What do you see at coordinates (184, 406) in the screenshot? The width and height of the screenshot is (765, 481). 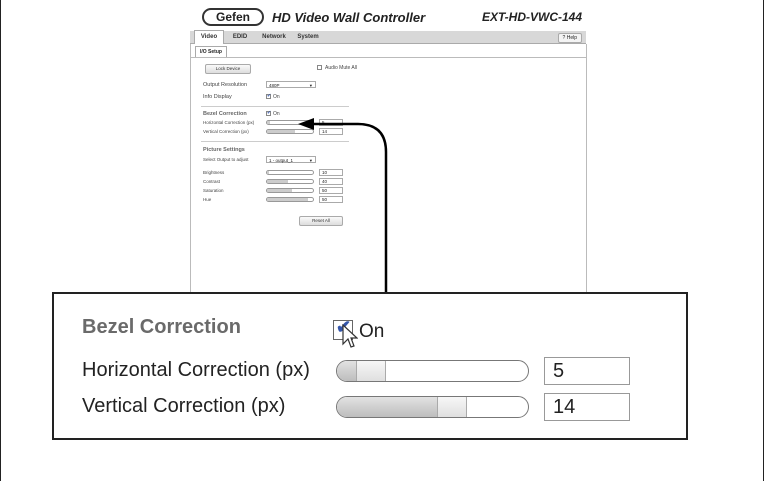 I see `zoom-vertical-label: Vertical Correction (px)` at bounding box center [184, 406].